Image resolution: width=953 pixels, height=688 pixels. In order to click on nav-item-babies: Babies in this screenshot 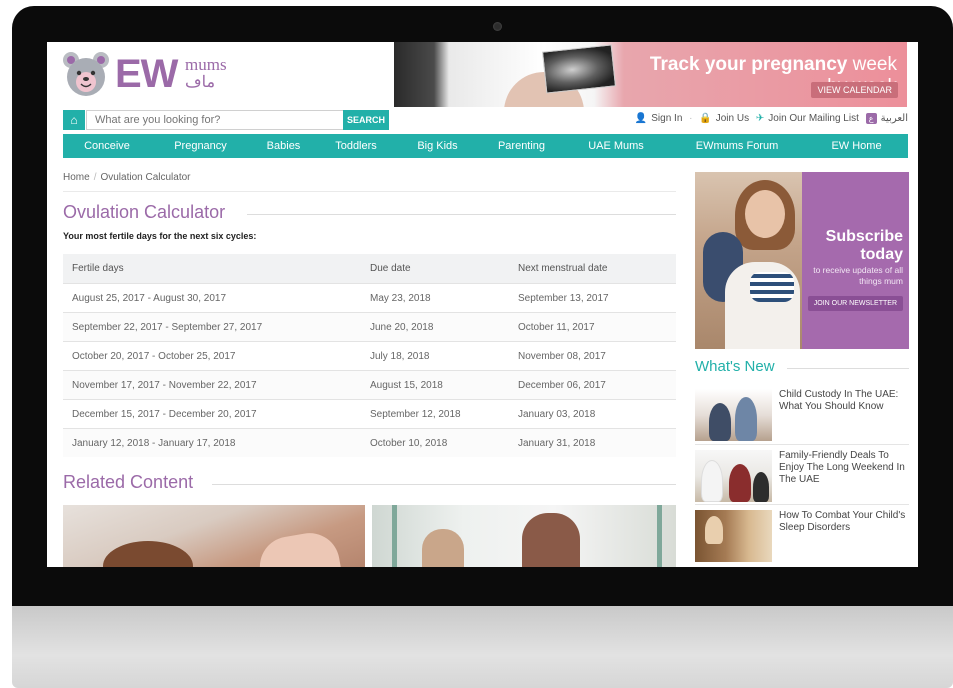, I will do `click(283, 146)`.